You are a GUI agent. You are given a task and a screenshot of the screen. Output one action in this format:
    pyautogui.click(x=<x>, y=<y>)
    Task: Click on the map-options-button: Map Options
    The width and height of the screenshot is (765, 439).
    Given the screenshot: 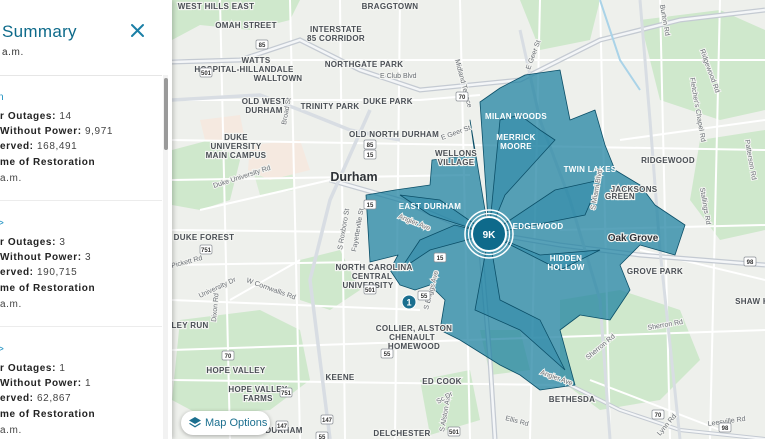 What is the action you would take?
    pyautogui.click(x=225, y=423)
    